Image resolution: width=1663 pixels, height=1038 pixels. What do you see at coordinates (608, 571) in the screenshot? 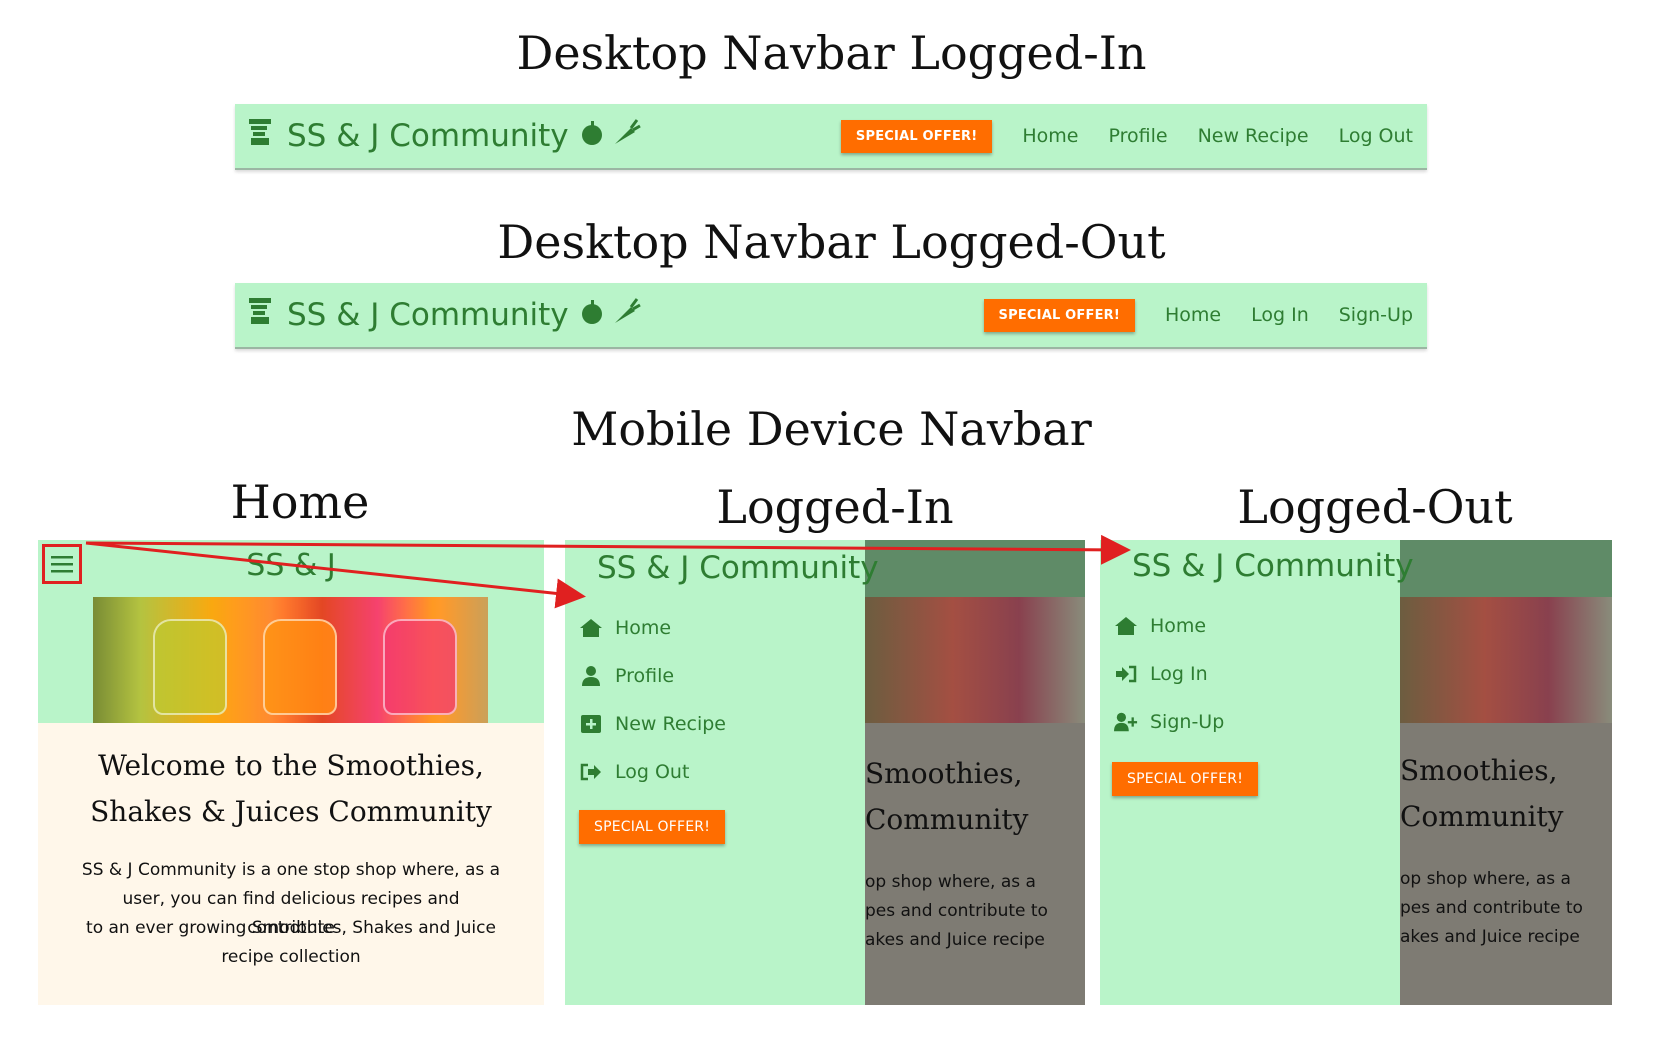
I see `annotation-arrows` at bounding box center [608, 571].